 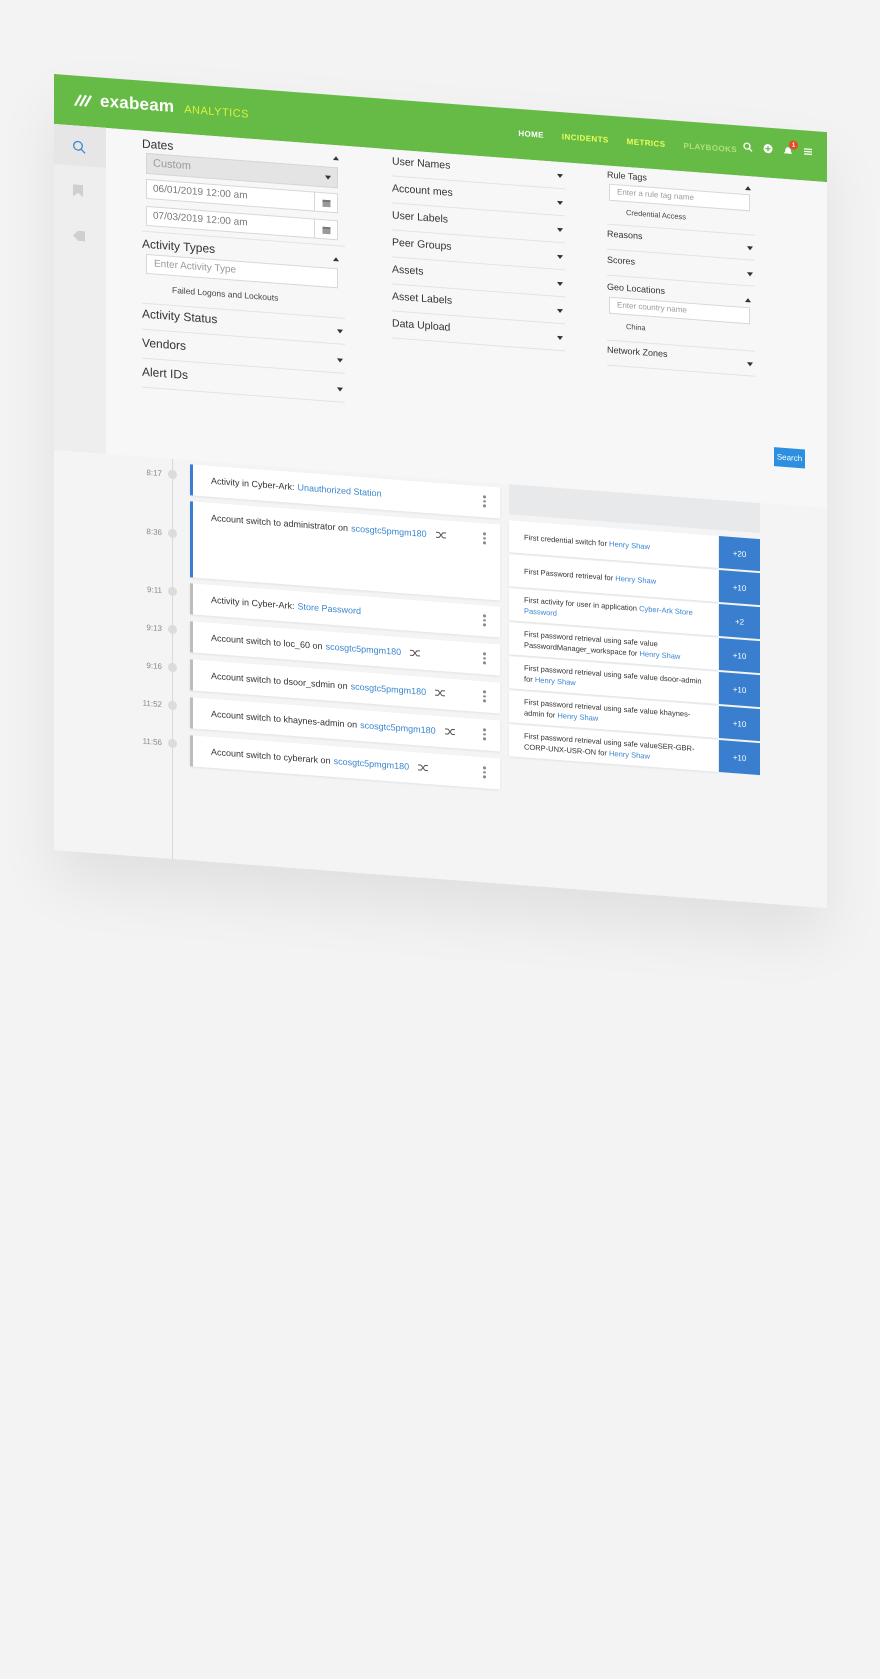 What do you see at coordinates (200, 192) in the screenshot?
I see `start-date-value: 06/01/2019 12:00 am` at bounding box center [200, 192].